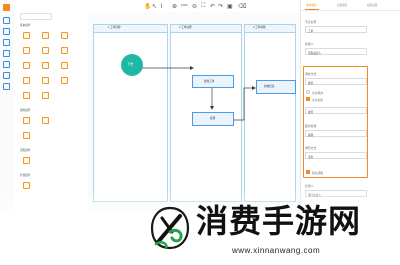 This screenshot has width=400, height=265. I want to click on task-label: 验收结束, so click(269, 86).